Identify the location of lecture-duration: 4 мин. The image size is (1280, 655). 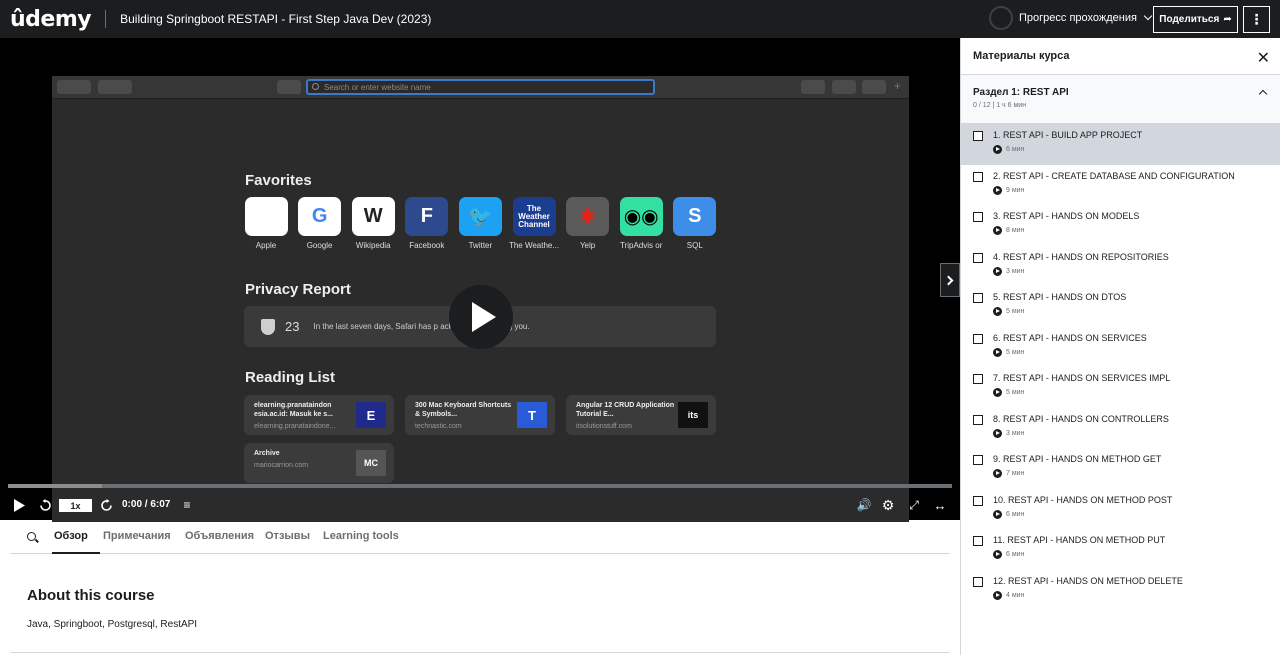
(1015, 595).